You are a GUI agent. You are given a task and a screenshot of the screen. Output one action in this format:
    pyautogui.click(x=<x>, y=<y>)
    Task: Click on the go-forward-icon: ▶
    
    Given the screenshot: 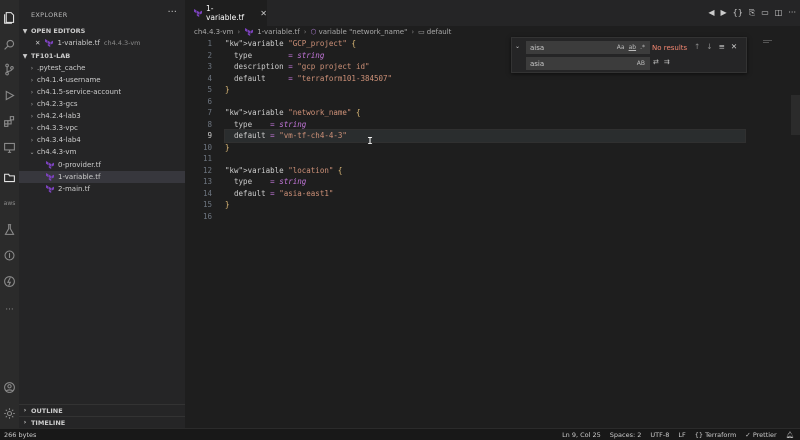 What is the action you would take?
    pyautogui.click(x=723, y=13)
    